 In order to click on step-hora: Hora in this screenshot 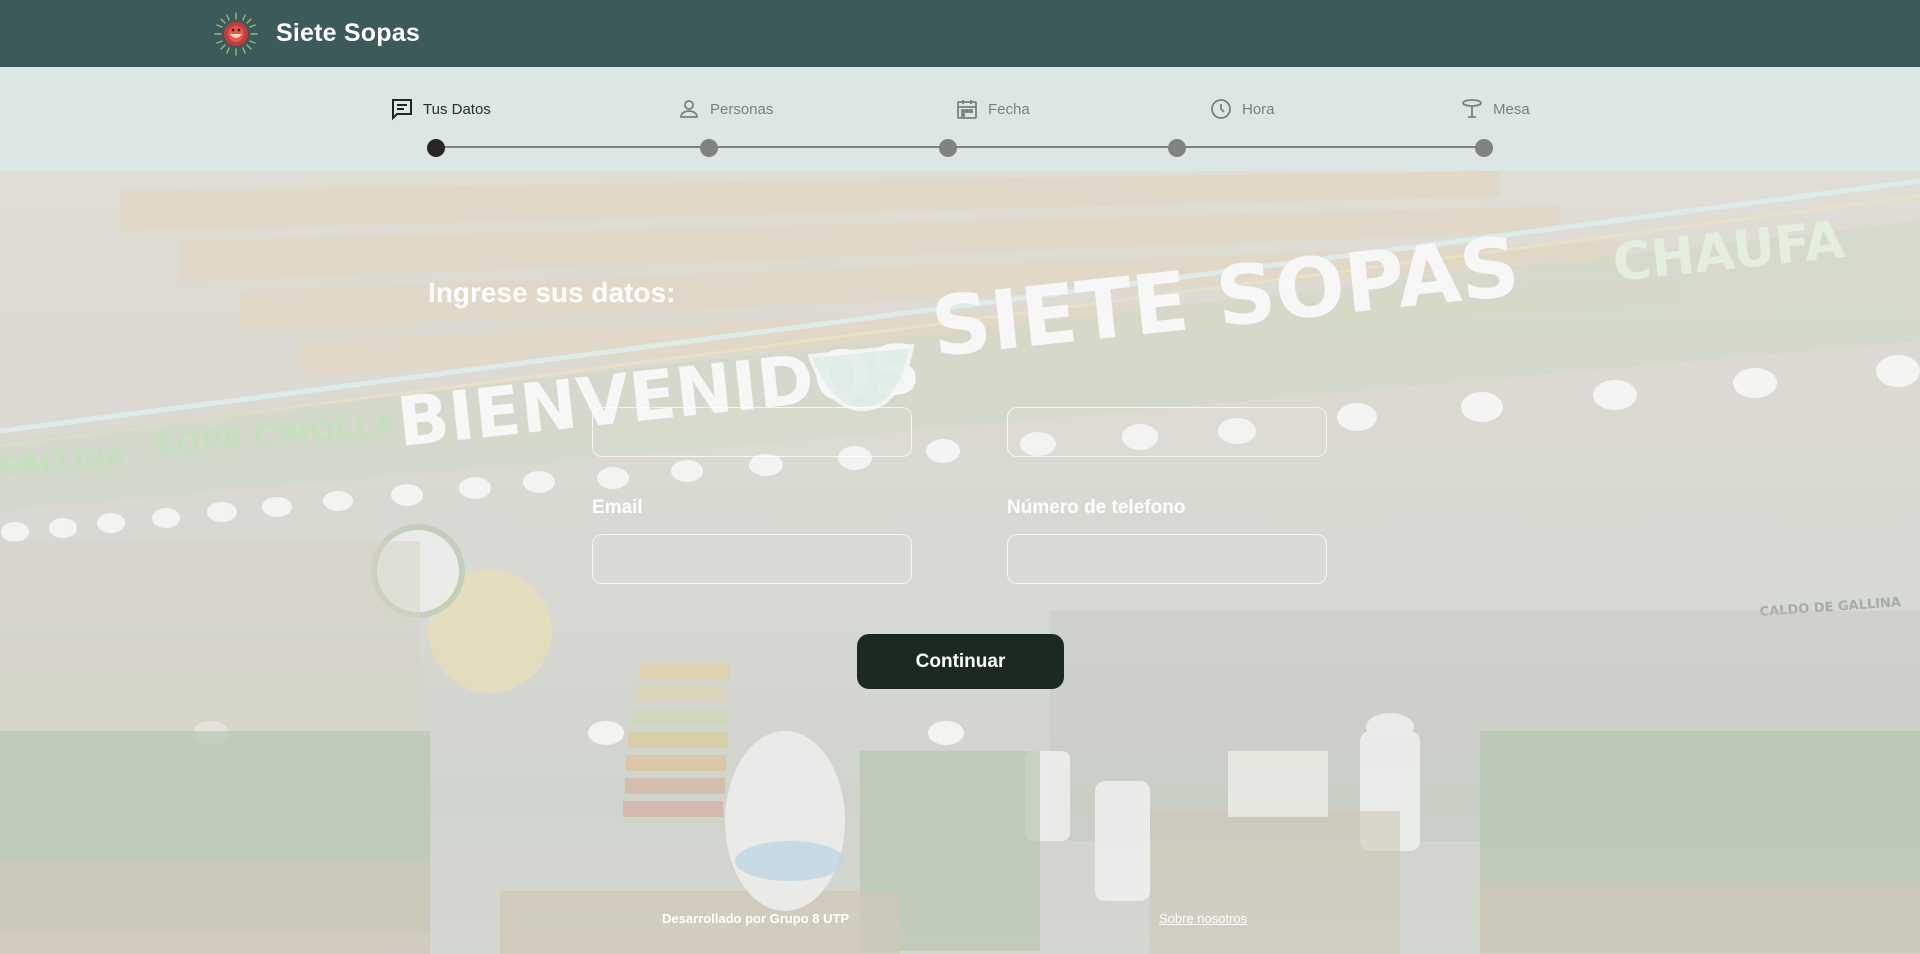, I will do `click(1242, 109)`.